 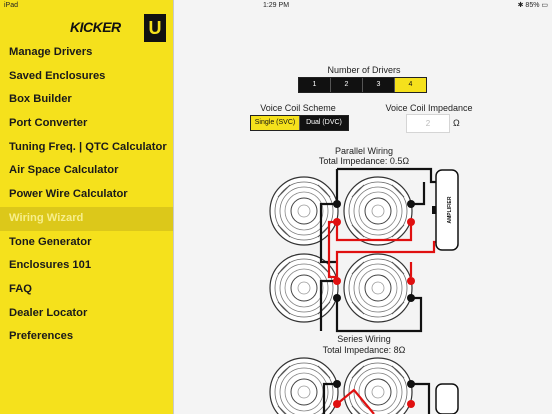 What do you see at coordinates (86, 124) in the screenshot?
I see `sidebar-item-port-converter: Port Converter` at bounding box center [86, 124].